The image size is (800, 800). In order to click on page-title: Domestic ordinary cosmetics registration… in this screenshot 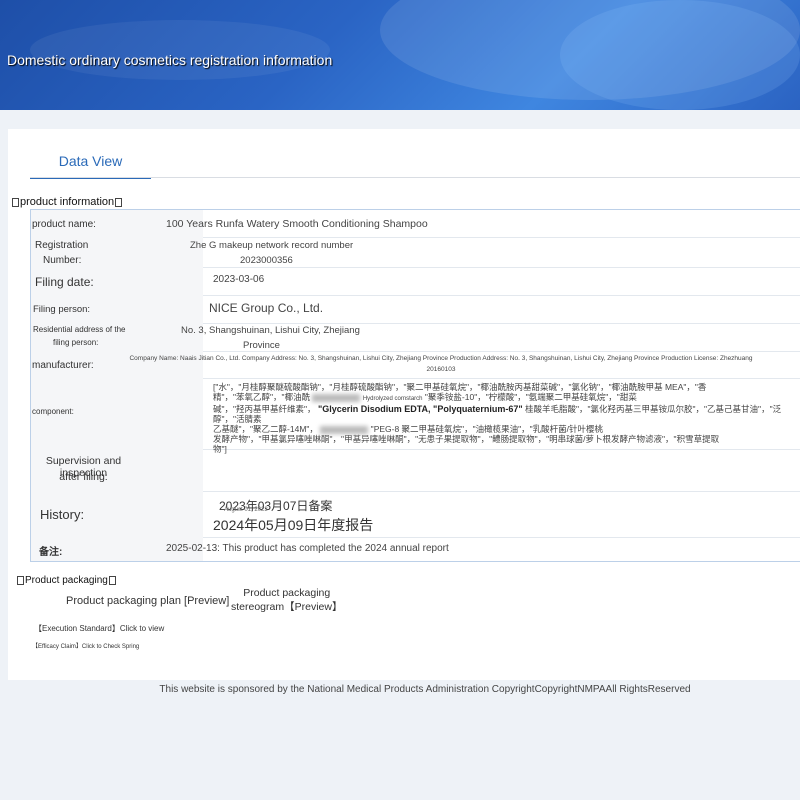, I will do `click(170, 60)`.